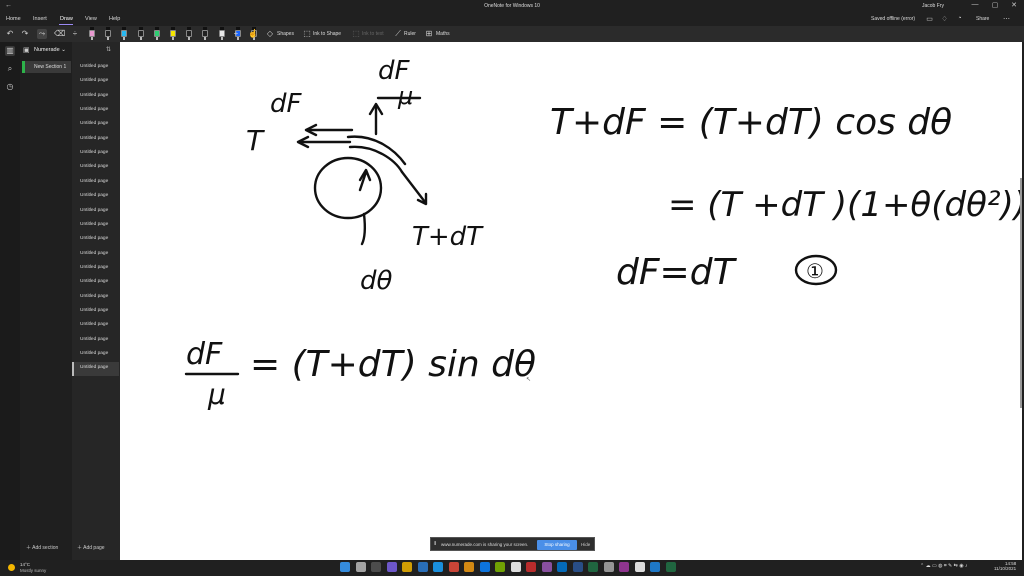 The image size is (1024, 576). Describe the element at coordinates (1006, 19) in the screenshot. I see `more-icon: ⋯` at that location.